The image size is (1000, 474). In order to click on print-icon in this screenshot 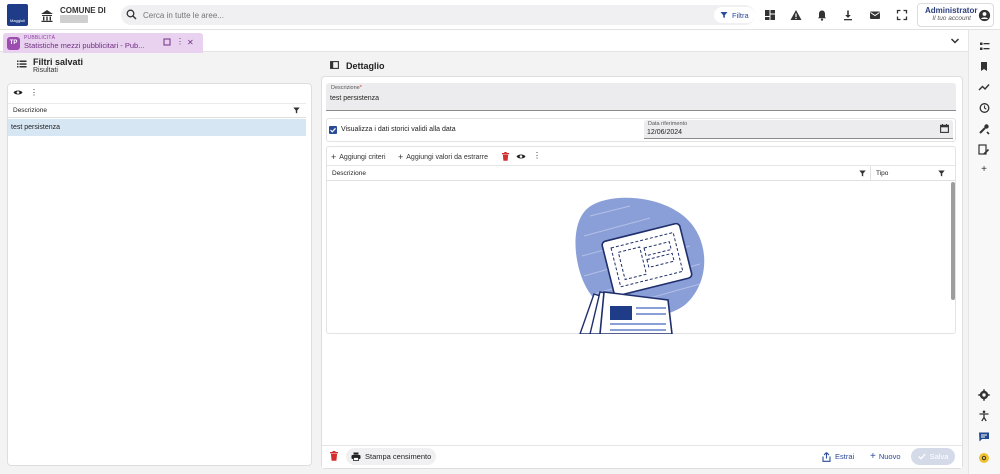, I will do `click(356, 456)`.